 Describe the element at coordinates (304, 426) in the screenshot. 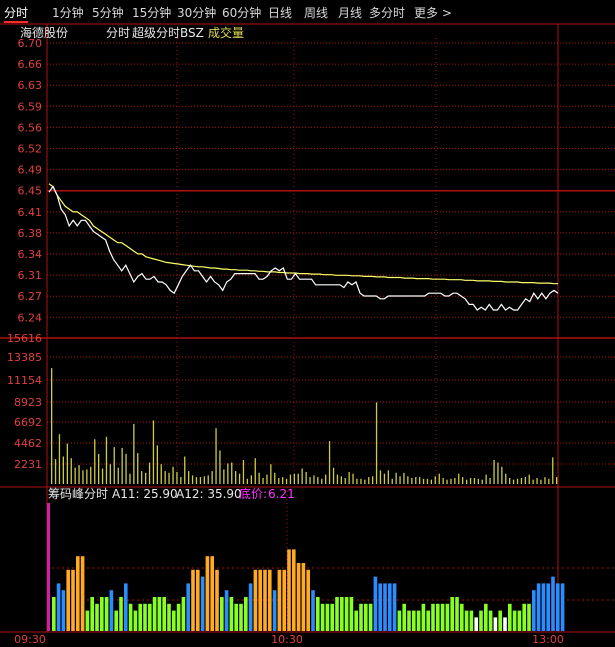

I see `volume-bars` at that location.